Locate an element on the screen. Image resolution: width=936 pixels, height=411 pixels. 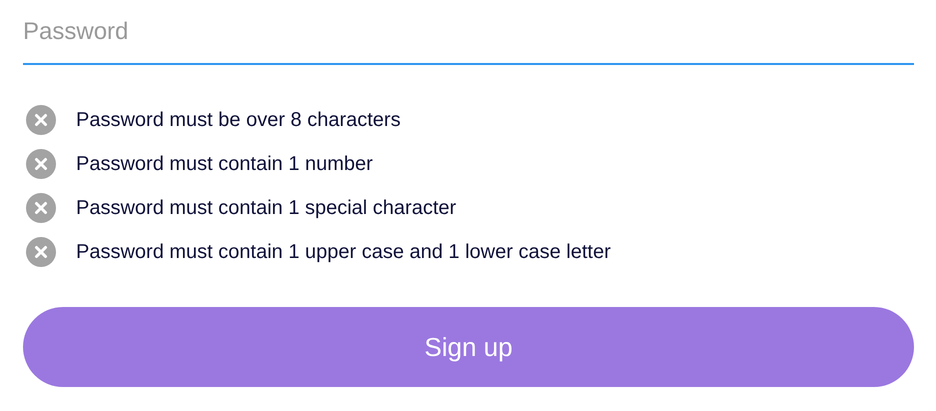
rule-text: Password must contain 1 number is located at coordinates (224, 164).